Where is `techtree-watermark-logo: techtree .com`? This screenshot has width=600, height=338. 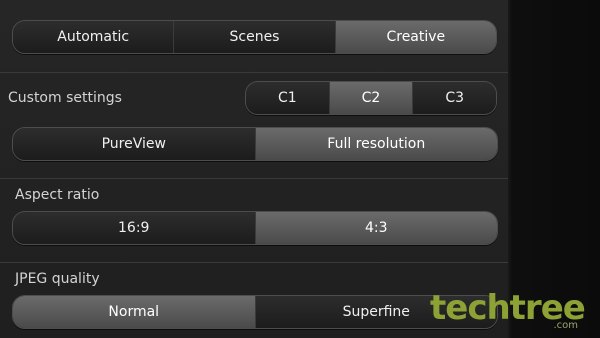 techtree-watermark-logo: techtree .com is located at coordinates (510, 312).